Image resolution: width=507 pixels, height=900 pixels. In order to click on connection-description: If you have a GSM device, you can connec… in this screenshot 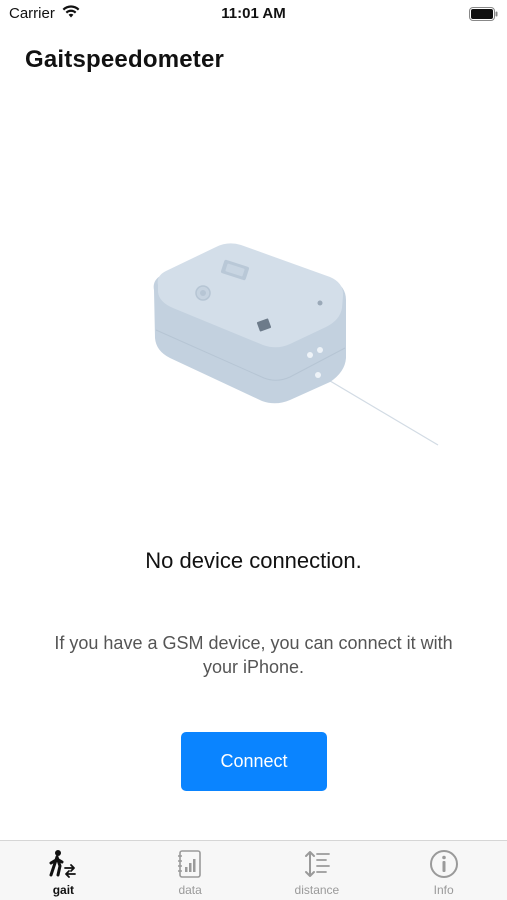, I will do `click(253, 655)`.